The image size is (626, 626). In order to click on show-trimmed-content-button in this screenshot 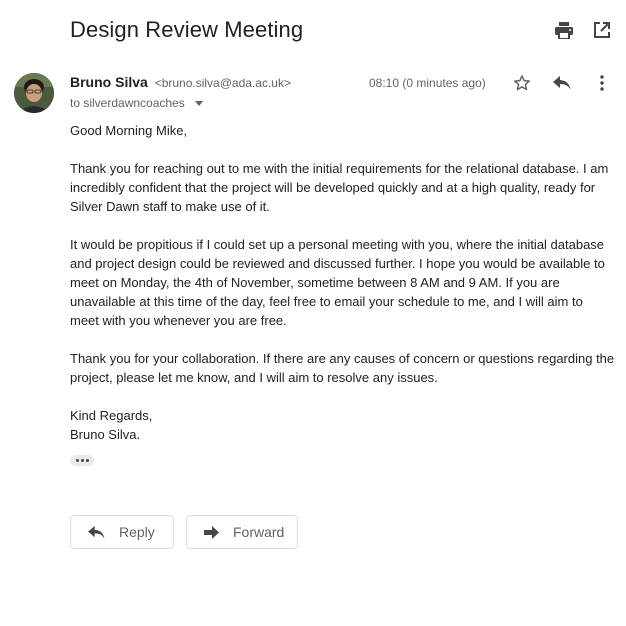, I will do `click(82, 460)`.